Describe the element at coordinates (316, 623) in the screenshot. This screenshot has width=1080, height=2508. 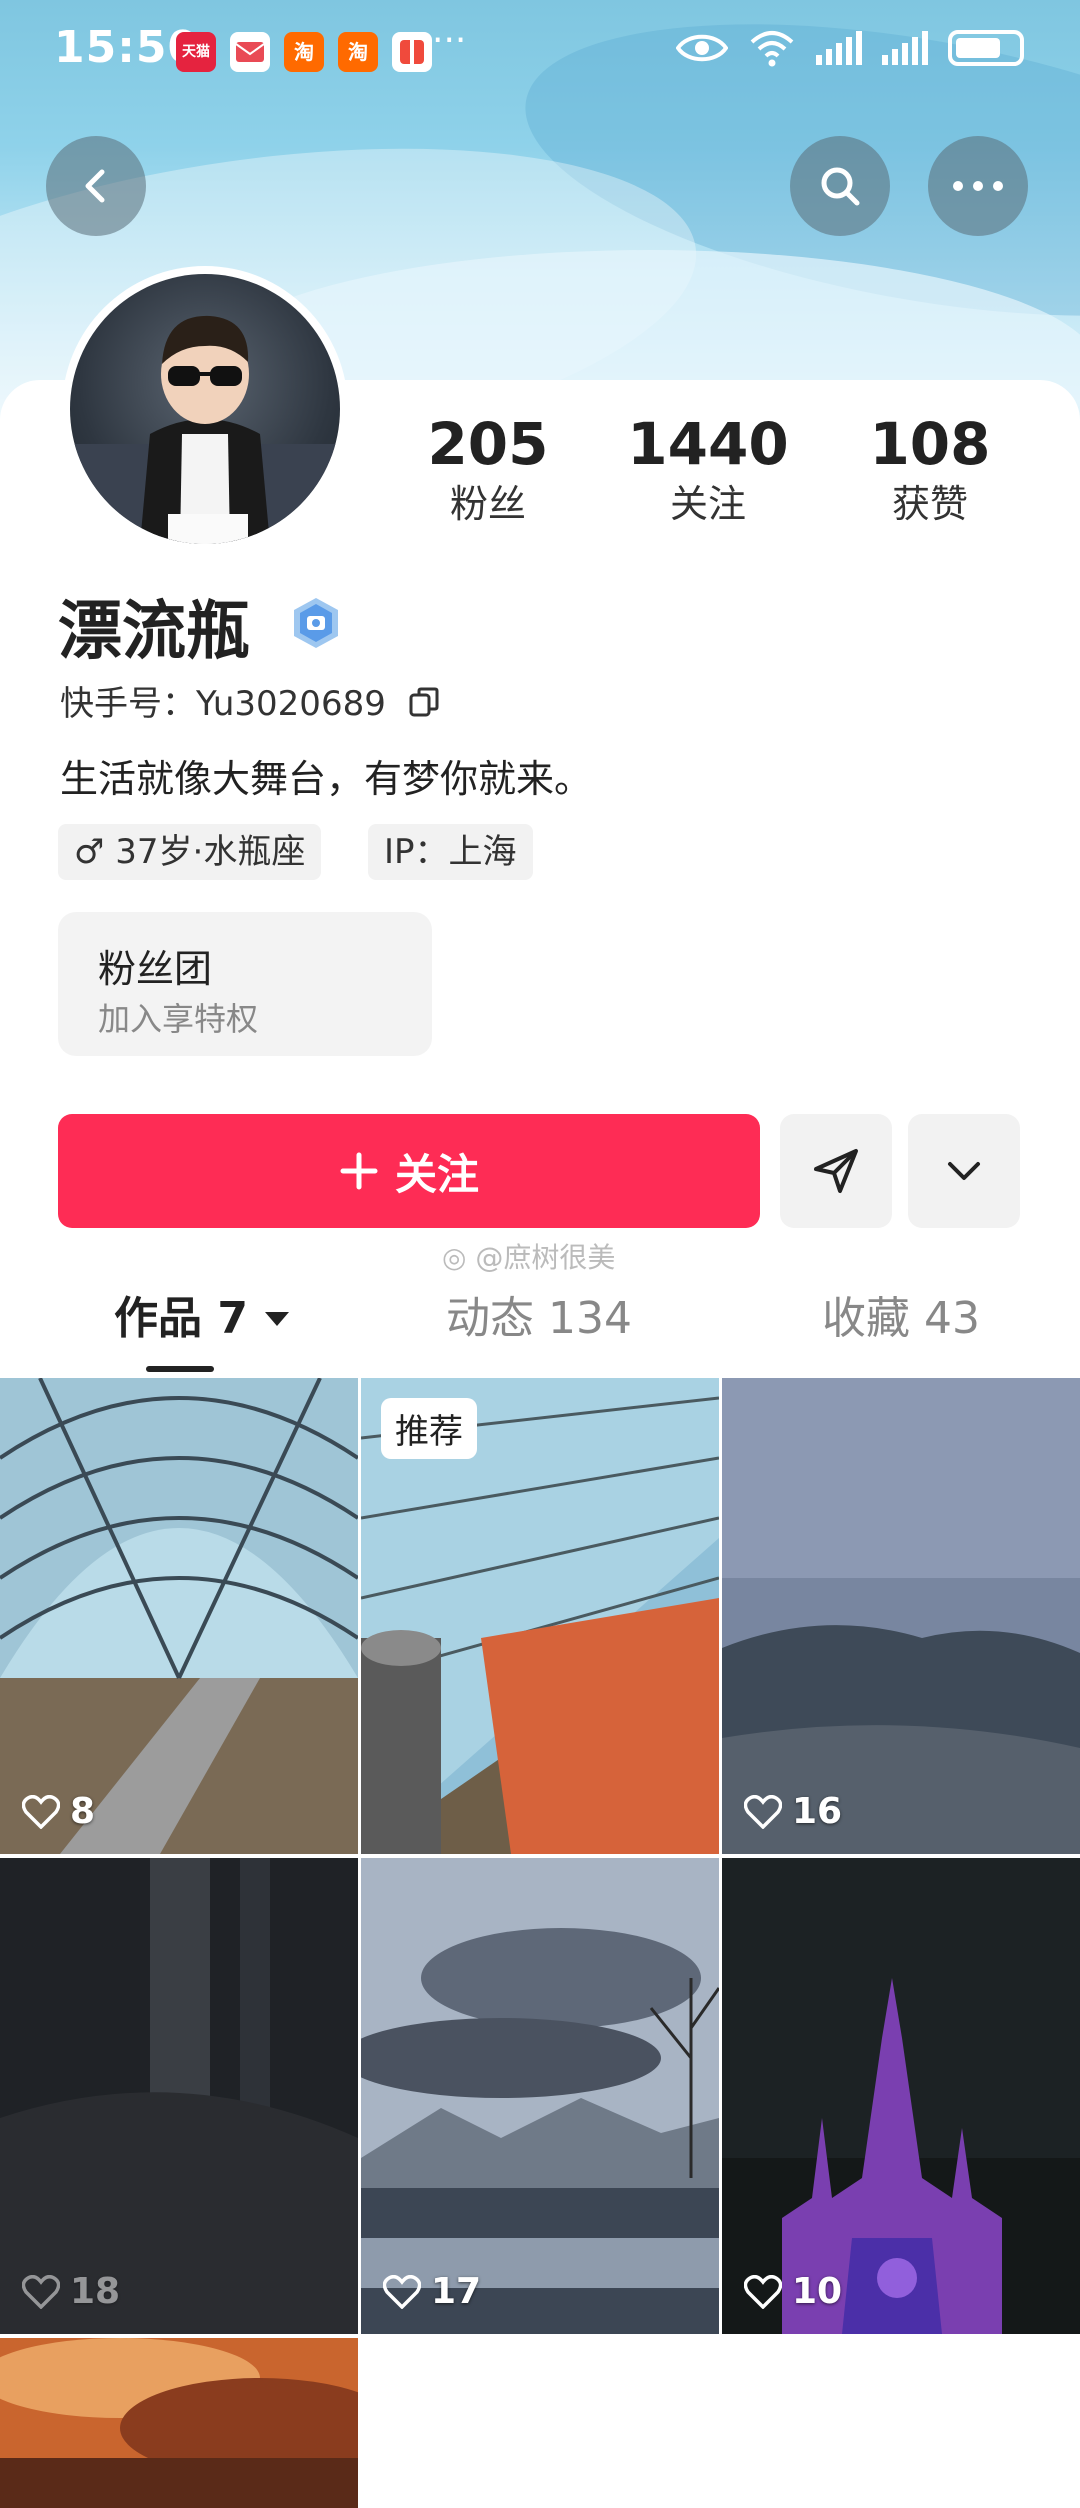
I see `verified-badge-icon` at that location.